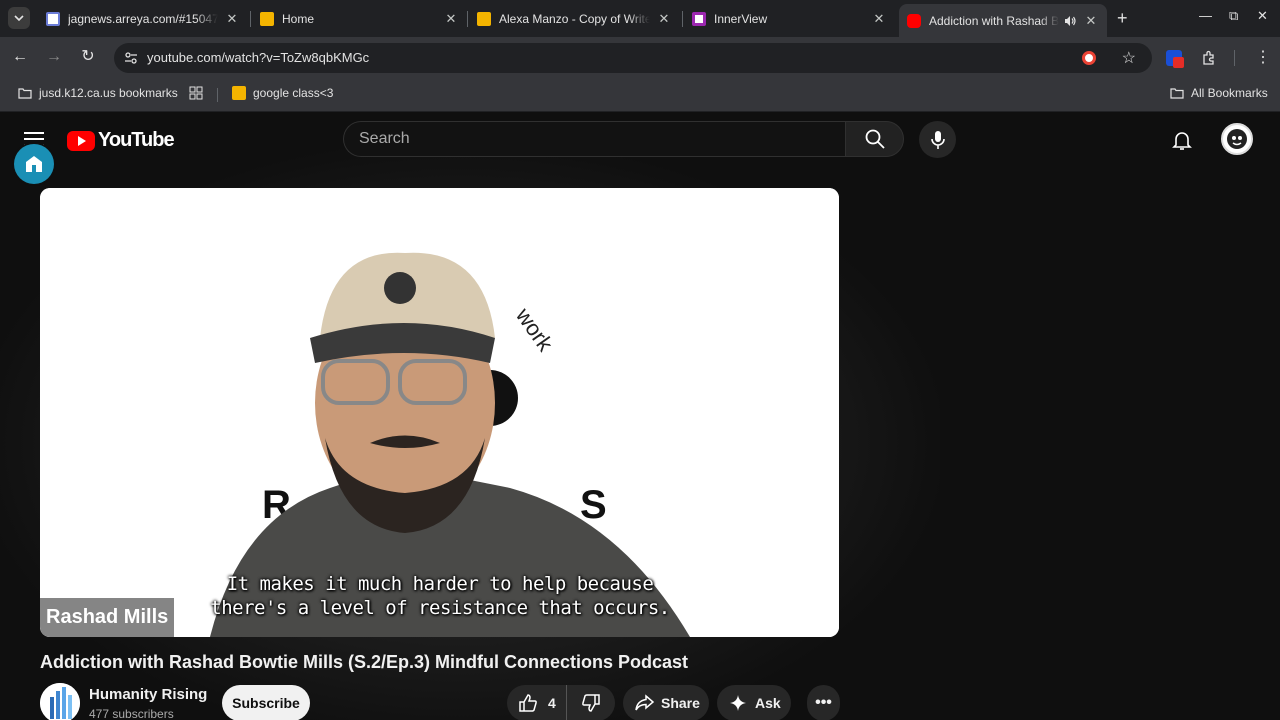  I want to click on ask-button: Ask, so click(754, 702).